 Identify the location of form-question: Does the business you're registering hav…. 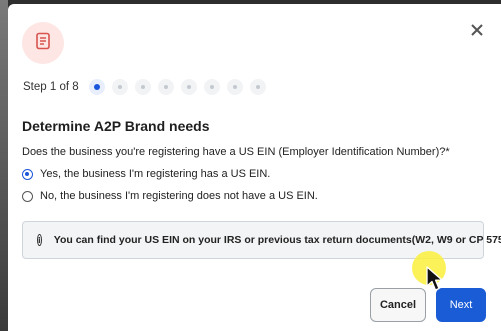
(236, 152).